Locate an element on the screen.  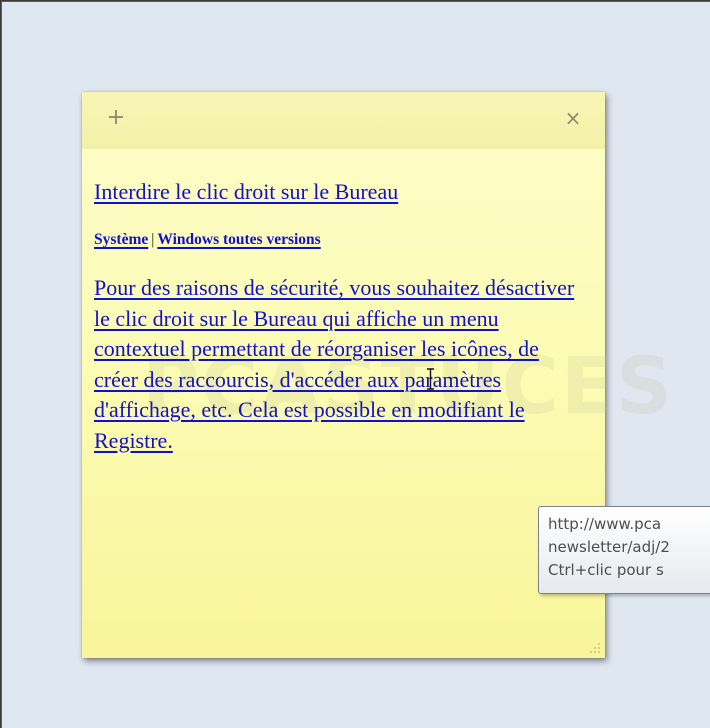
tooltip-hint: Ctrl+clic pour s is located at coordinates (606, 570).